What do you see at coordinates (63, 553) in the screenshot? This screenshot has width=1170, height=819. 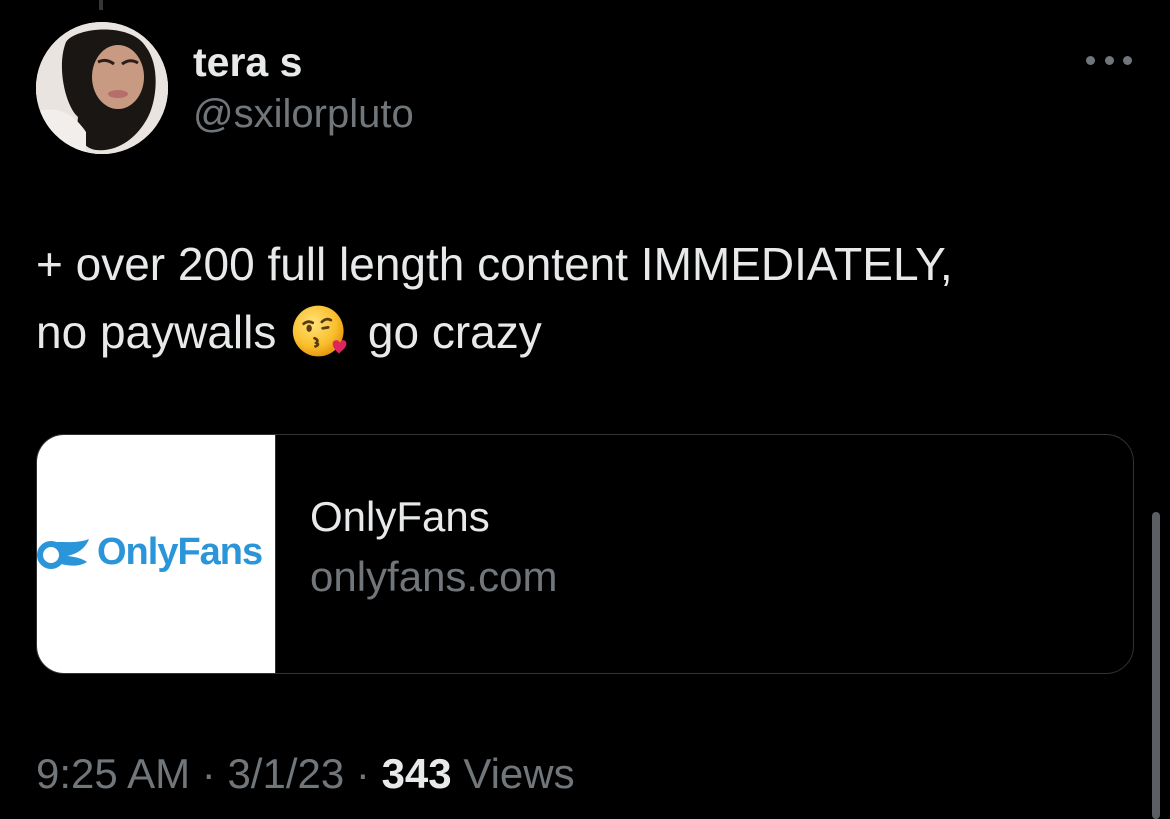 I see `onlyfans-logo-icon` at bounding box center [63, 553].